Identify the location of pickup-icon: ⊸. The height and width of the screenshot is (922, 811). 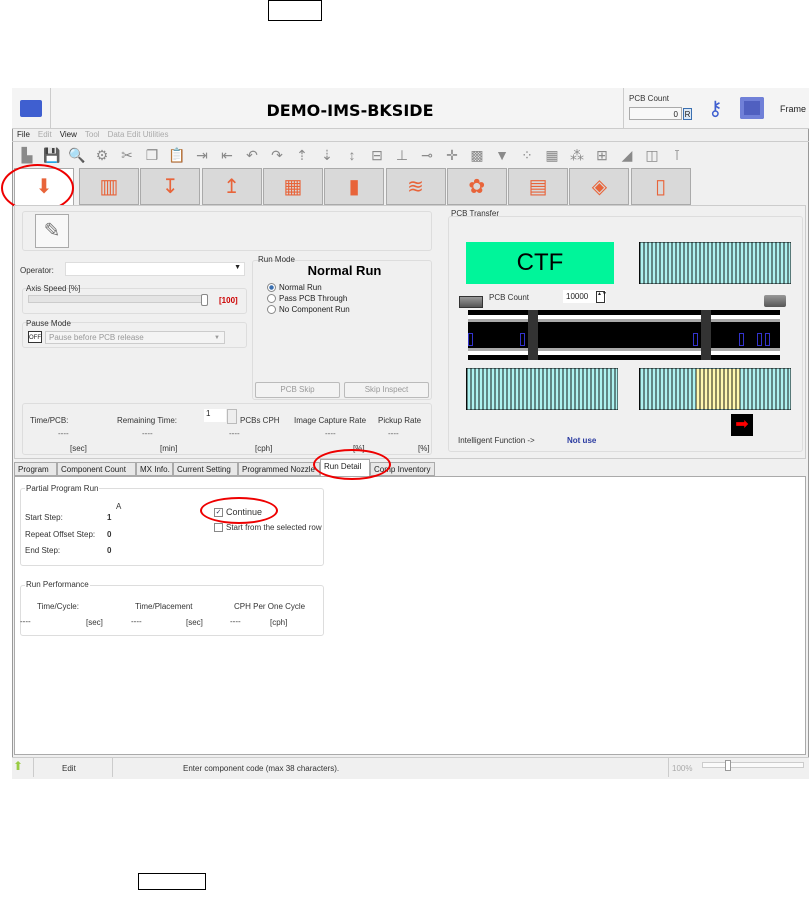
(427, 155).